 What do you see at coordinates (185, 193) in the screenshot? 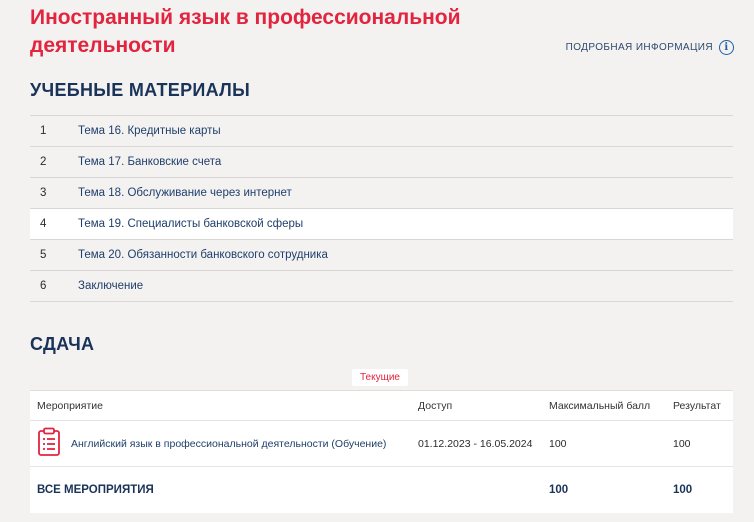
I see `material-link: Тема 18. Обслуживание через интернет` at bounding box center [185, 193].